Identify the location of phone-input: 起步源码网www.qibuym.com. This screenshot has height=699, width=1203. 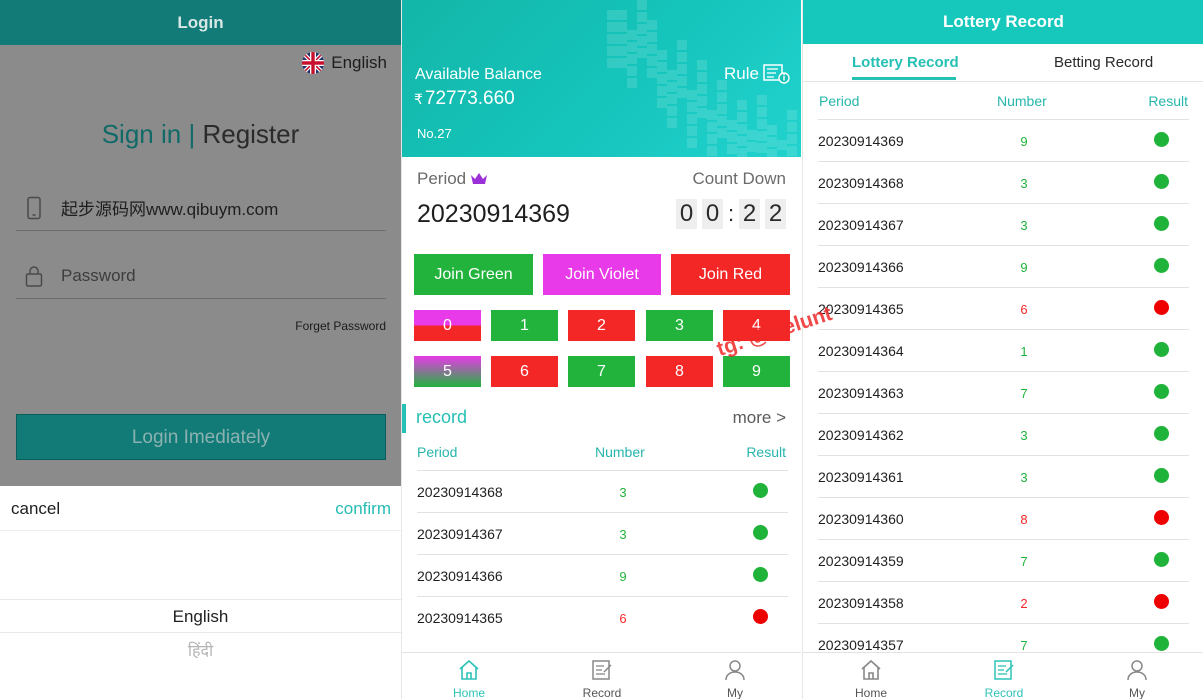
(169, 207).